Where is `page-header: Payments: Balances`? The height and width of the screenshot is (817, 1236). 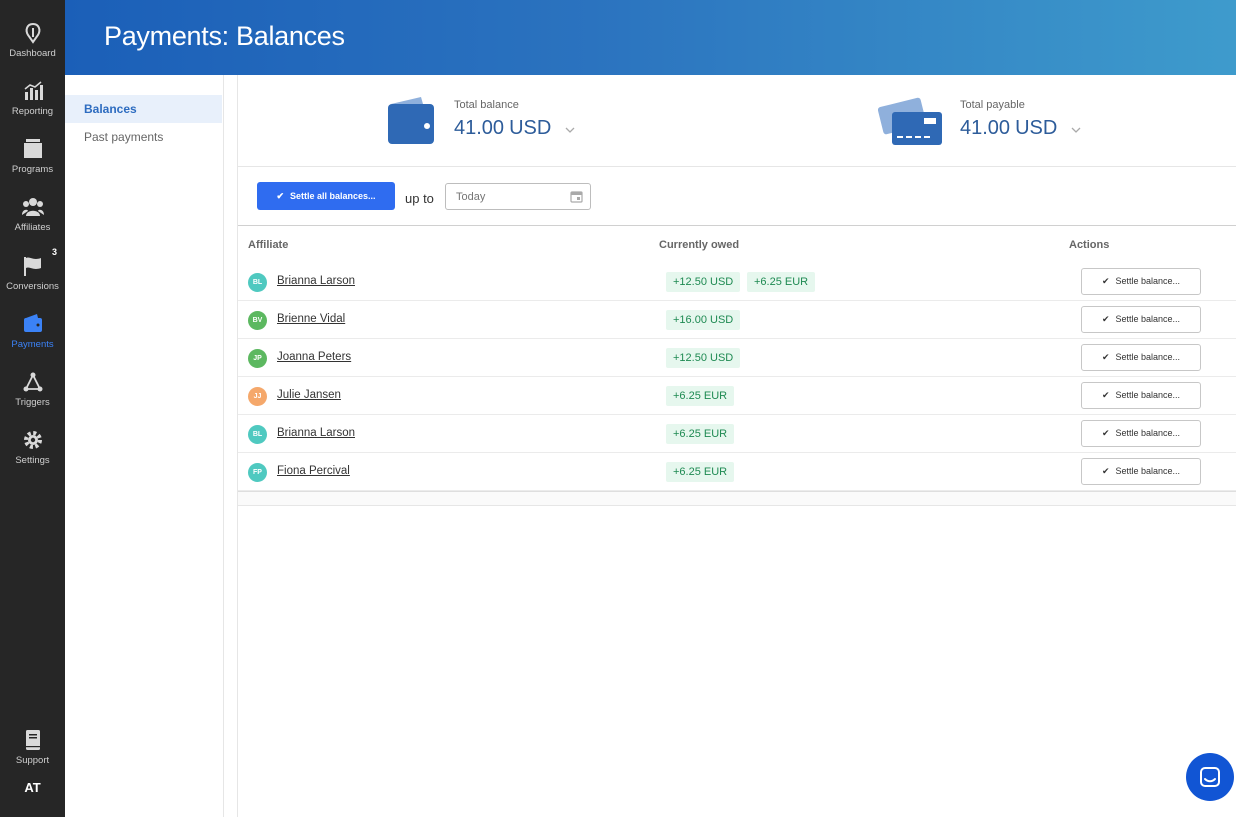
page-header: Payments: Balances is located at coordinates (650, 37).